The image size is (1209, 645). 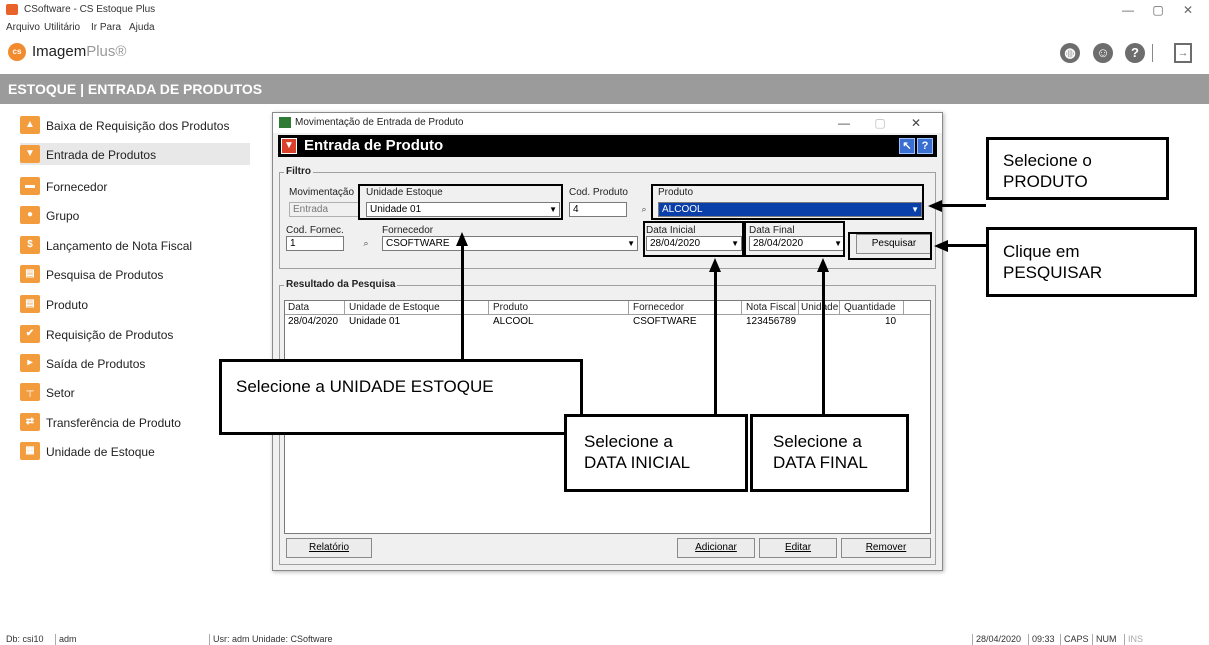 What do you see at coordinates (329, 548) in the screenshot?
I see `relatorio-button: Relatório` at bounding box center [329, 548].